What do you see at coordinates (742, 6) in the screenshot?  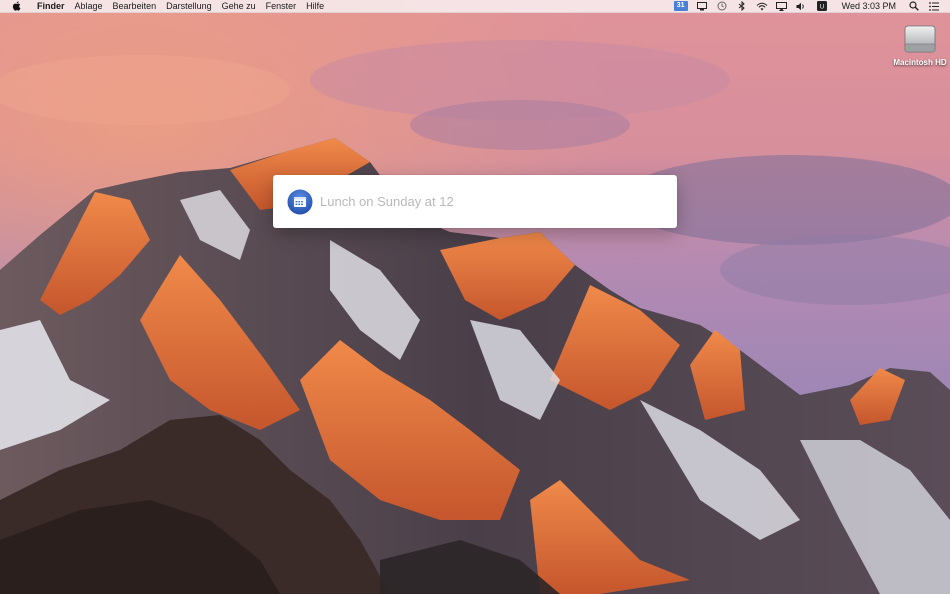 I see `bluetooth-icon` at bounding box center [742, 6].